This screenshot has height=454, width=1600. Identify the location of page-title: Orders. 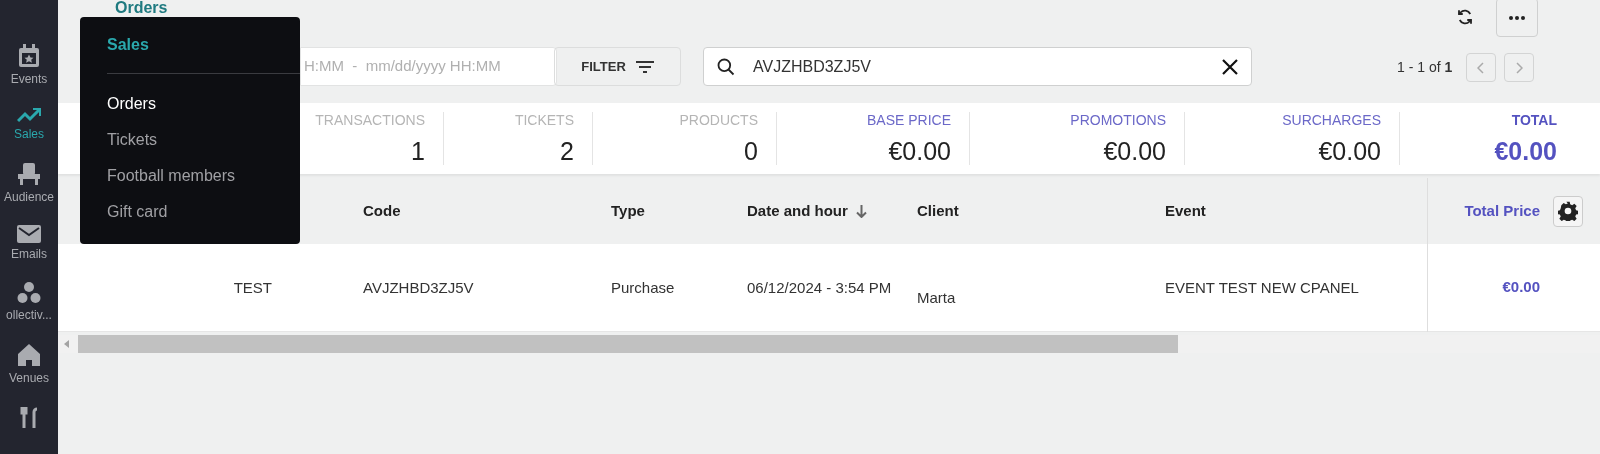
(141, 8).